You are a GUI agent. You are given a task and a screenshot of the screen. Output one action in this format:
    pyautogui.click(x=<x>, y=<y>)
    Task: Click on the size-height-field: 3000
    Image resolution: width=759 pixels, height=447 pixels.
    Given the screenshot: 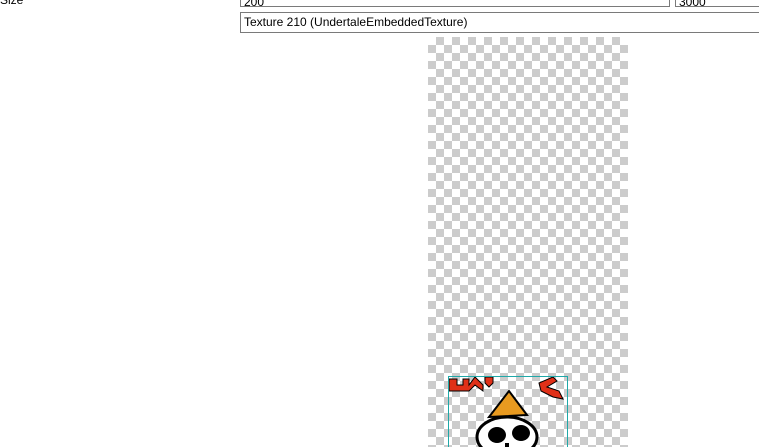 What is the action you would take?
    pyautogui.click(x=717, y=3)
    